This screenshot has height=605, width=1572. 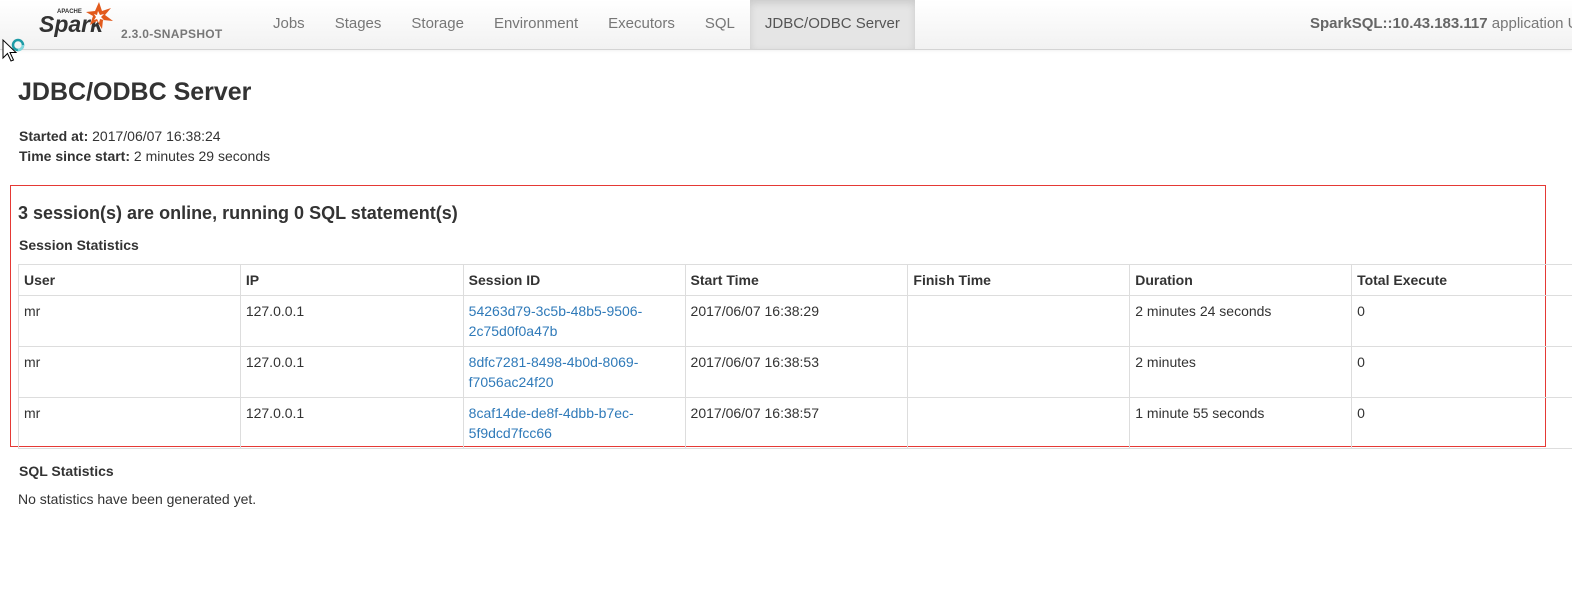 What do you see at coordinates (79, 245) in the screenshot?
I see `session-statistics-title: Session Statistics` at bounding box center [79, 245].